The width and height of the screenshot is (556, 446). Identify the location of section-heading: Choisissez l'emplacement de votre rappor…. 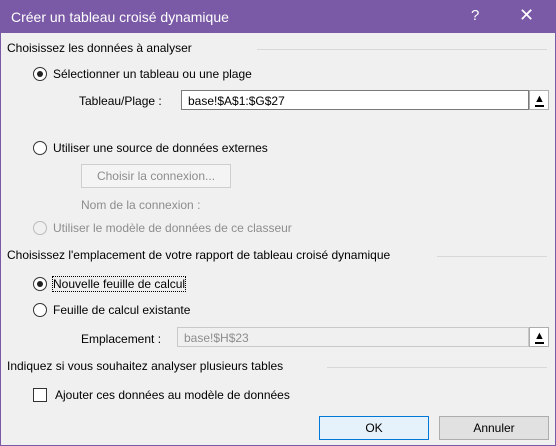
(202, 255).